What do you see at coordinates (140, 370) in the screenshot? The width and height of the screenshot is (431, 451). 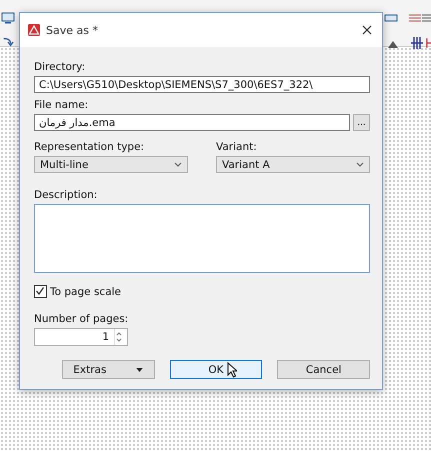 I see `caret-icon` at bounding box center [140, 370].